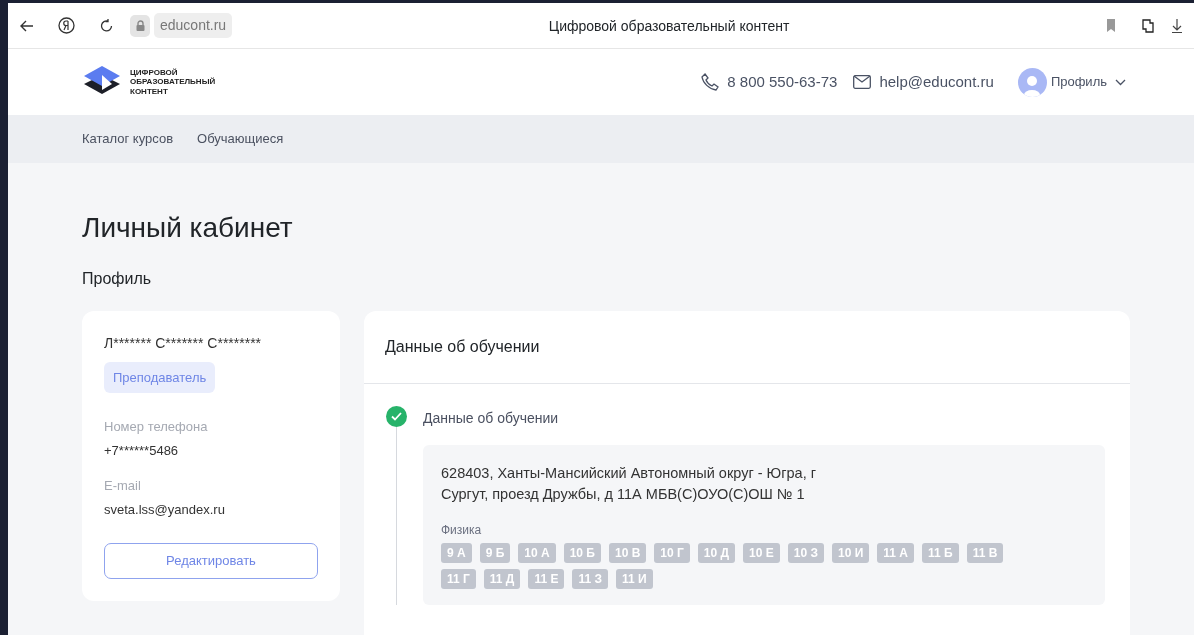 The image size is (1194, 635). What do you see at coordinates (782, 82) in the screenshot?
I see `phone-number: 8 800 550-63-73` at bounding box center [782, 82].